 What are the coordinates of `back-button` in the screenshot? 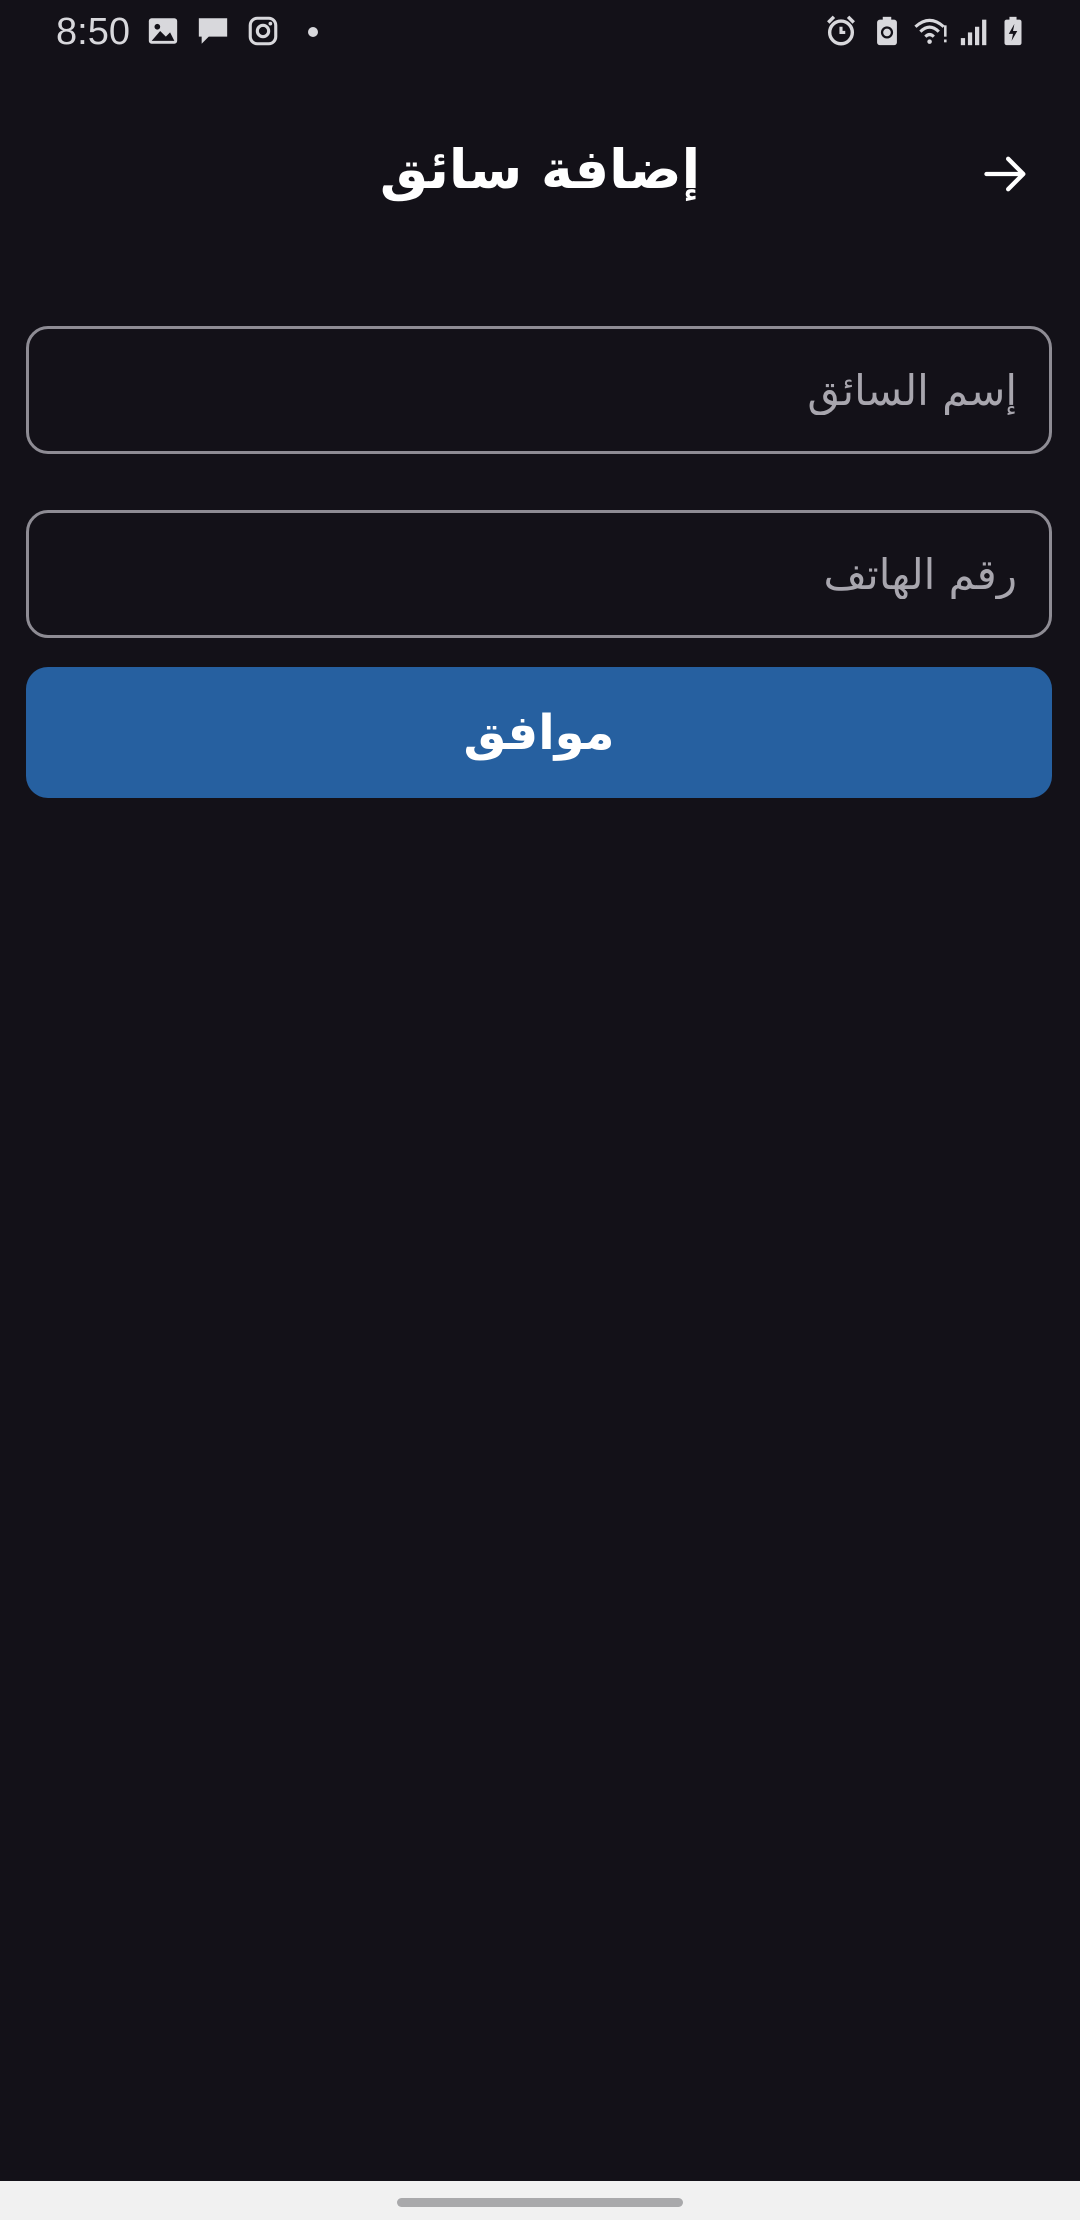 It's located at (1006, 174).